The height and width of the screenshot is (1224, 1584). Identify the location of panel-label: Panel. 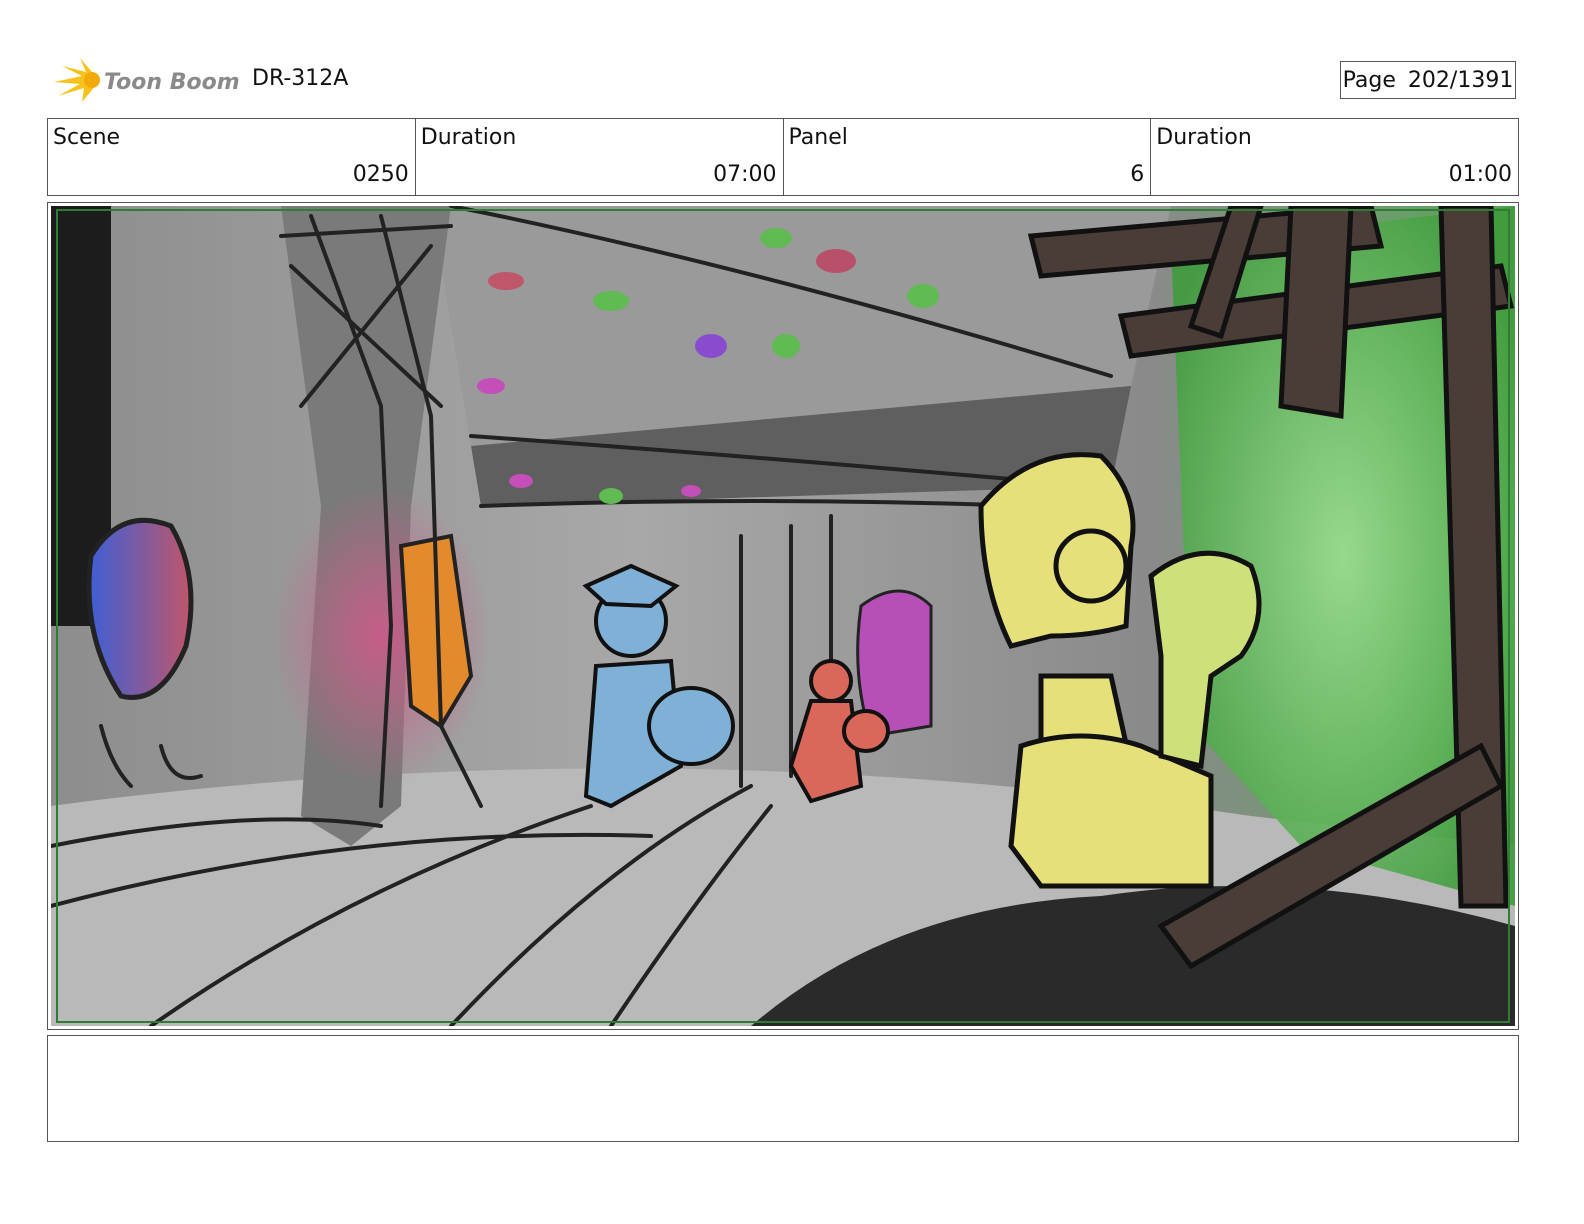
(818, 137).